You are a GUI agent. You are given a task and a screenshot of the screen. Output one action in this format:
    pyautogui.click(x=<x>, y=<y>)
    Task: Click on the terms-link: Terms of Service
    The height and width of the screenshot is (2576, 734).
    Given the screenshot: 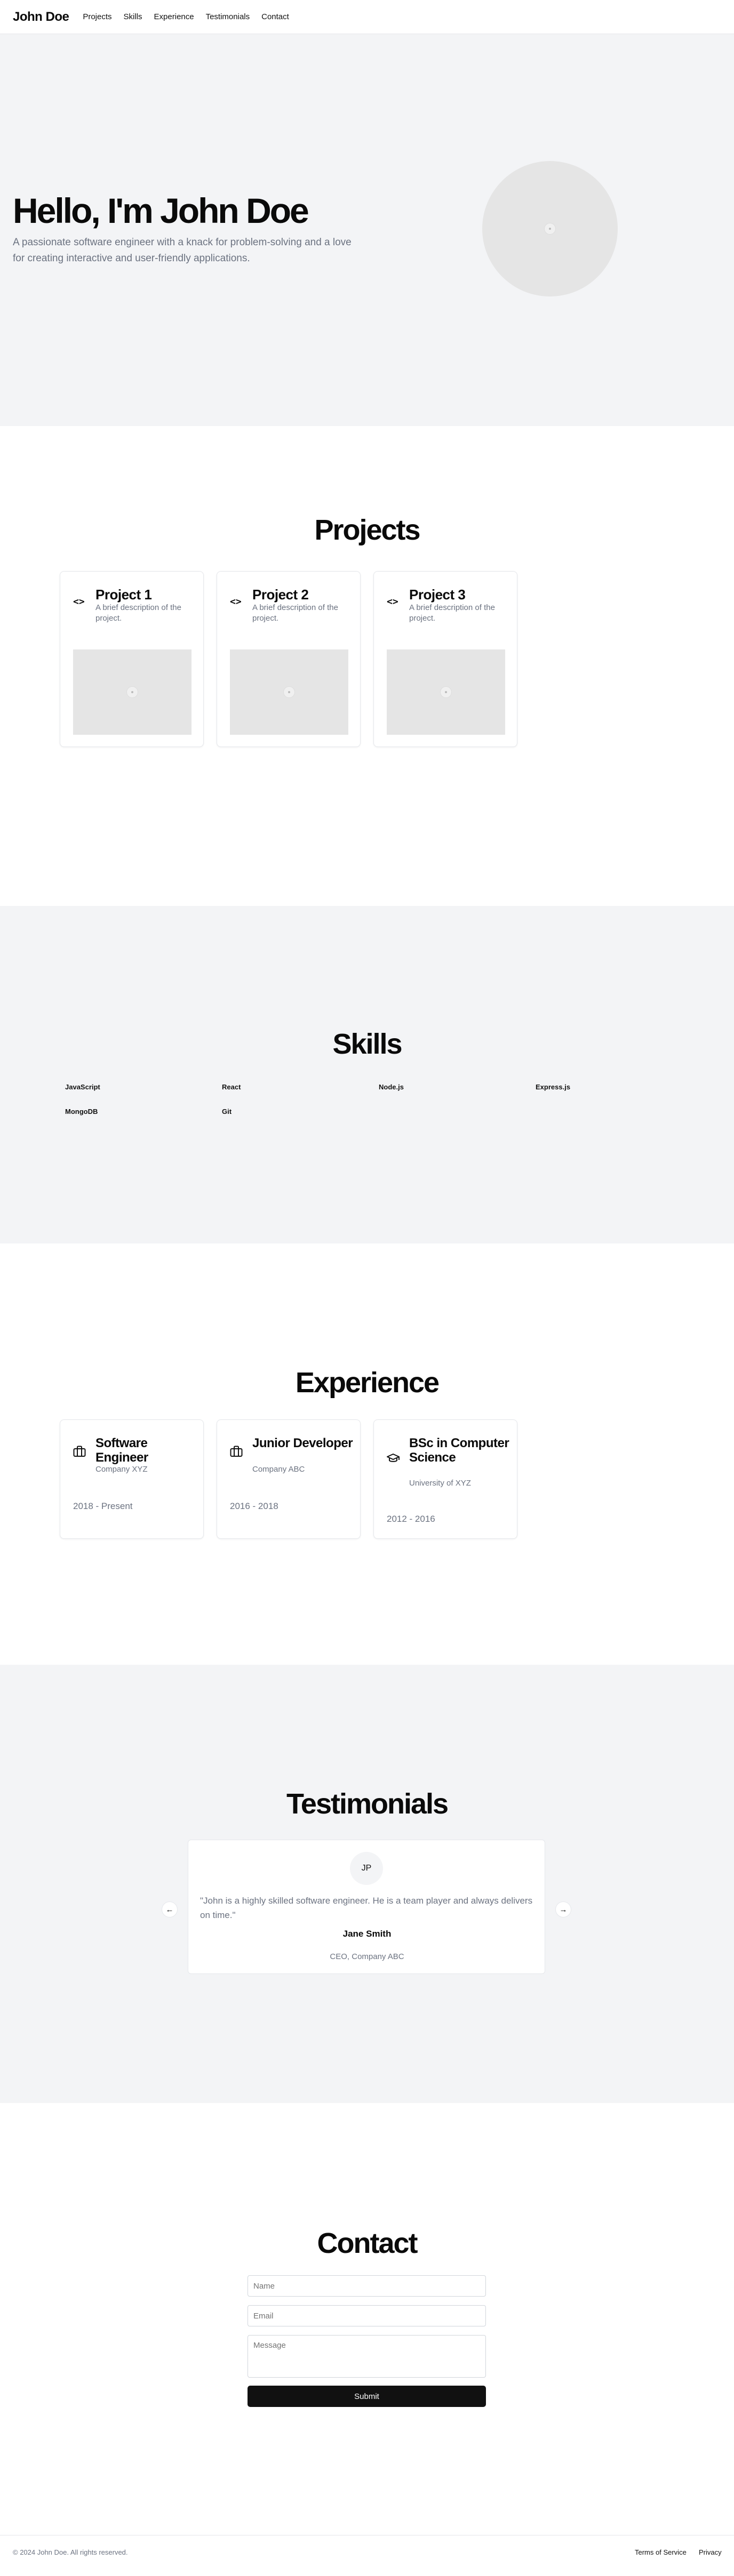 What is the action you would take?
    pyautogui.click(x=661, y=2552)
    